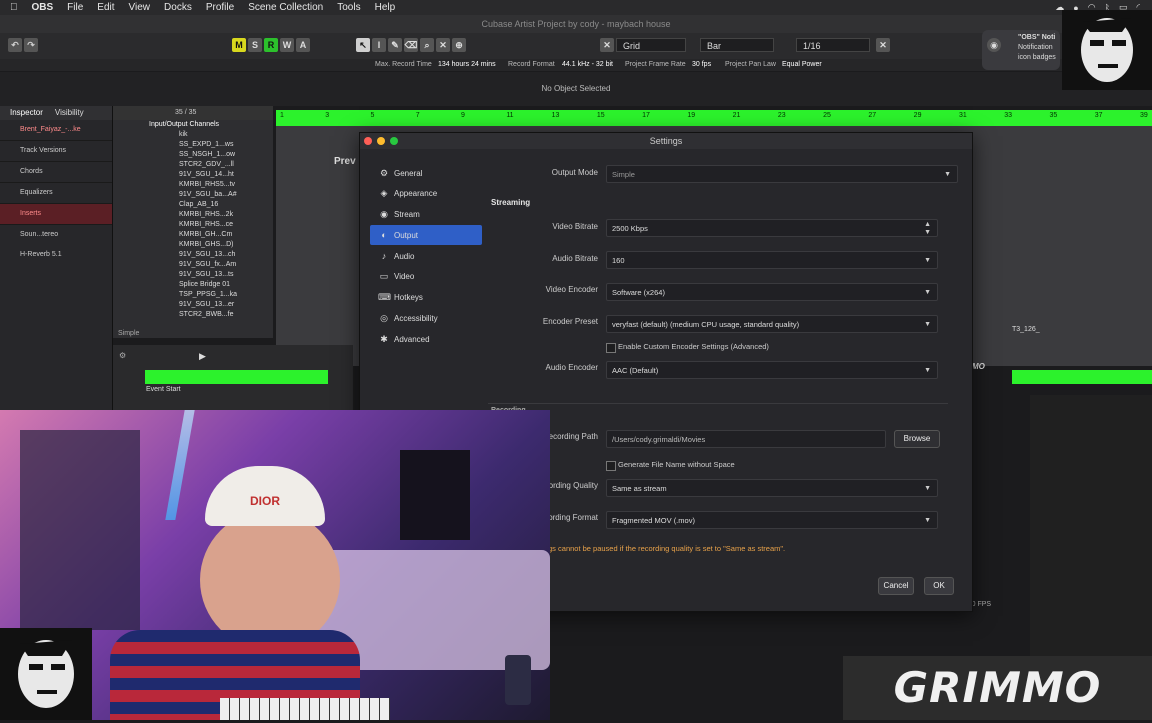 This screenshot has height=723, width=1152. I want to click on track-row: 91V_SGU_13...ts, so click(193, 275).